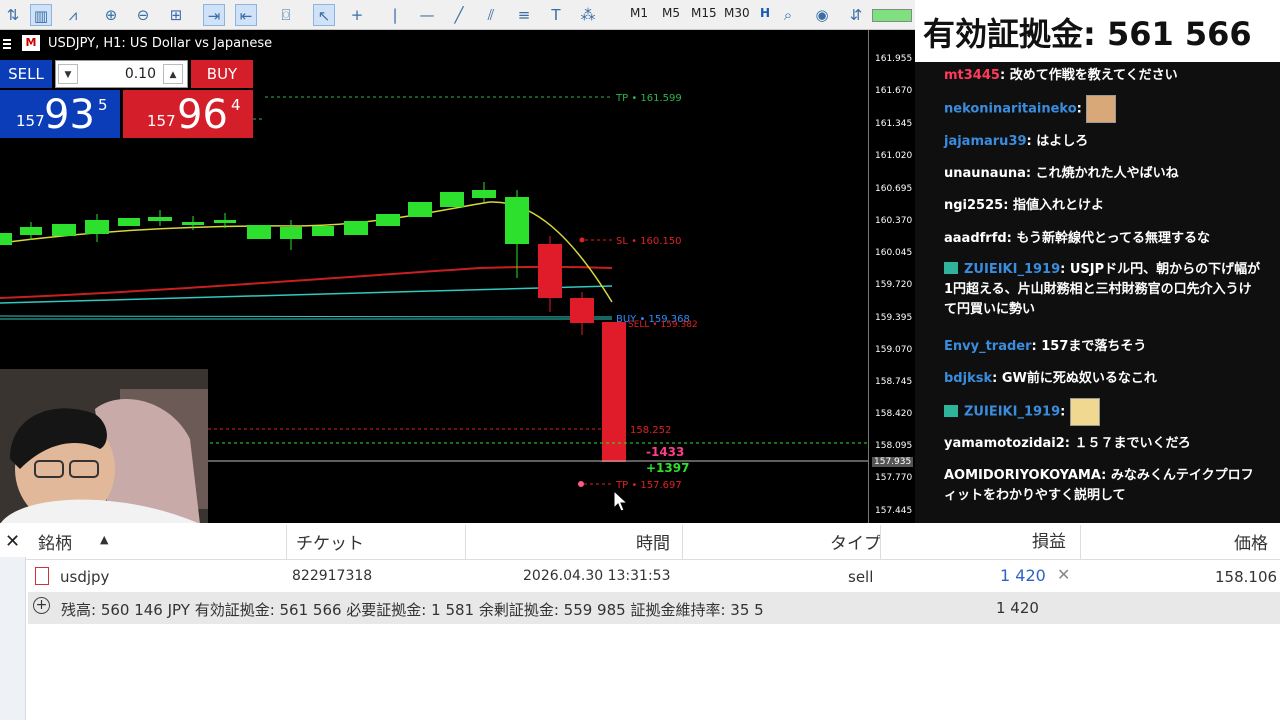  What do you see at coordinates (41, 605) in the screenshot?
I see `expand-icon: +` at bounding box center [41, 605].